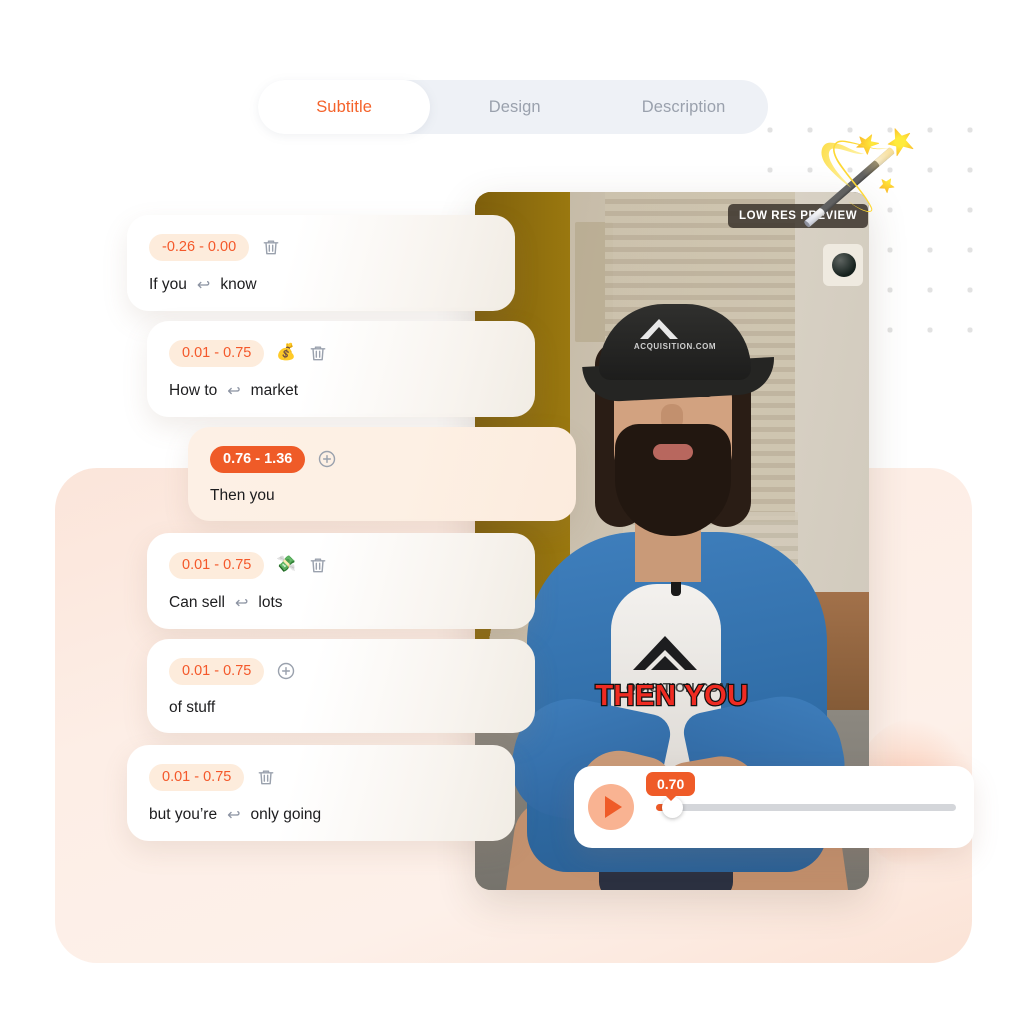  What do you see at coordinates (341, 391) in the screenshot?
I see `card-text: How to ↩ market` at bounding box center [341, 391].